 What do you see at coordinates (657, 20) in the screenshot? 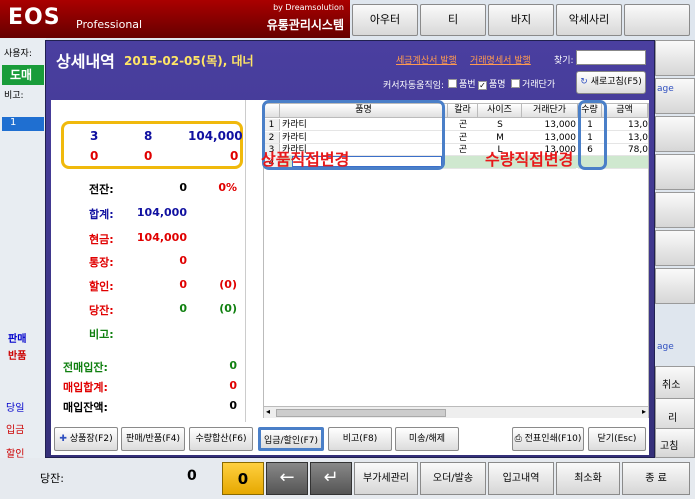
I see `category-blank-button` at bounding box center [657, 20].